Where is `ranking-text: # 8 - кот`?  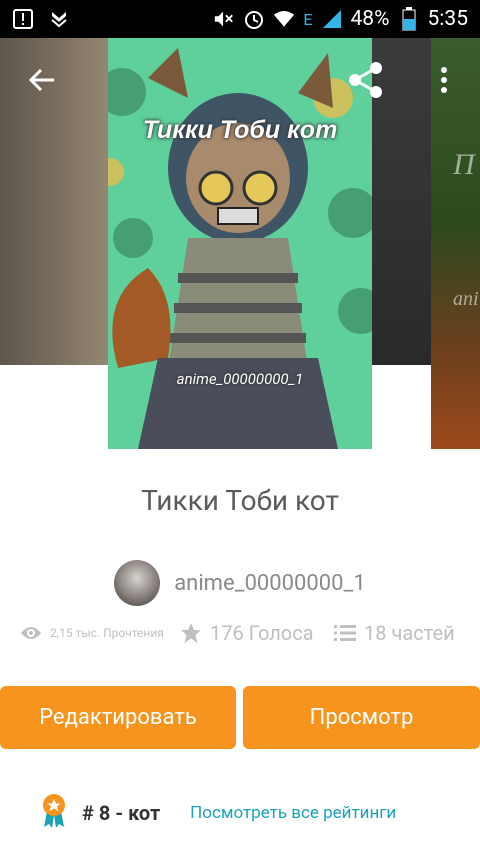
ranking-text: # 8 - кот is located at coordinates (121, 813).